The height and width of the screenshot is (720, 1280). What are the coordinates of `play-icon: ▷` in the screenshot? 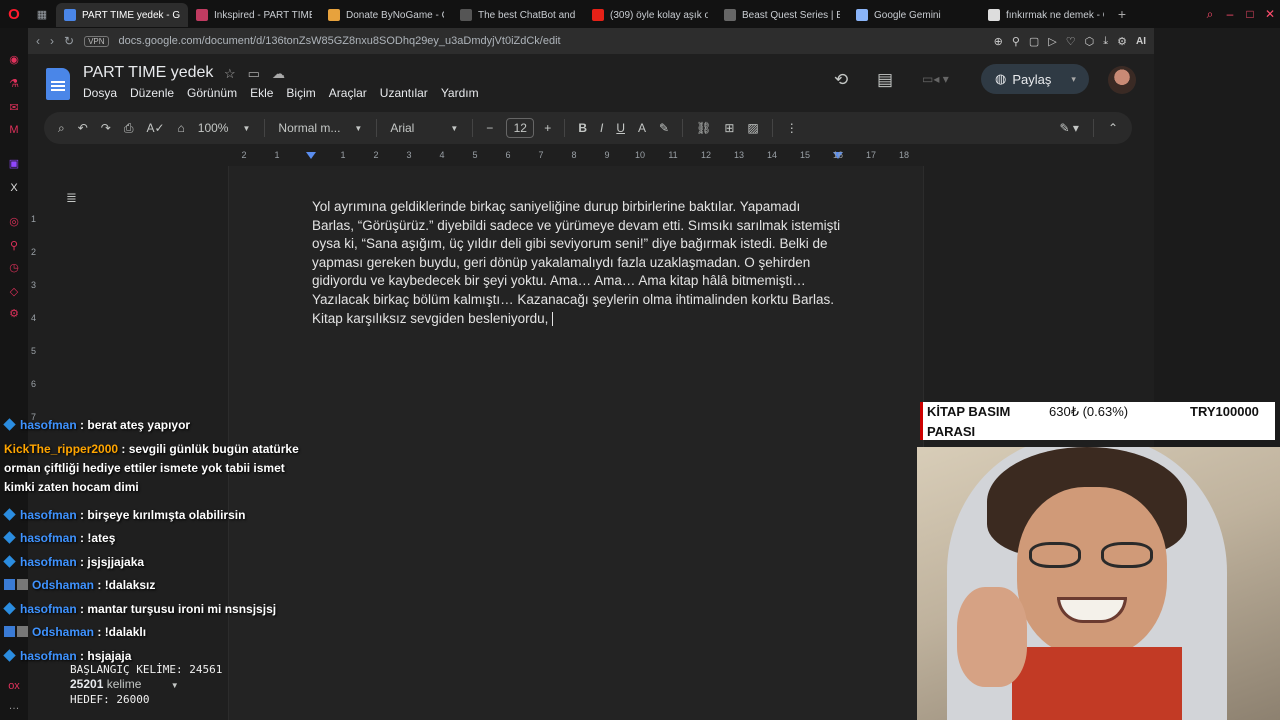 It's located at (1052, 41).